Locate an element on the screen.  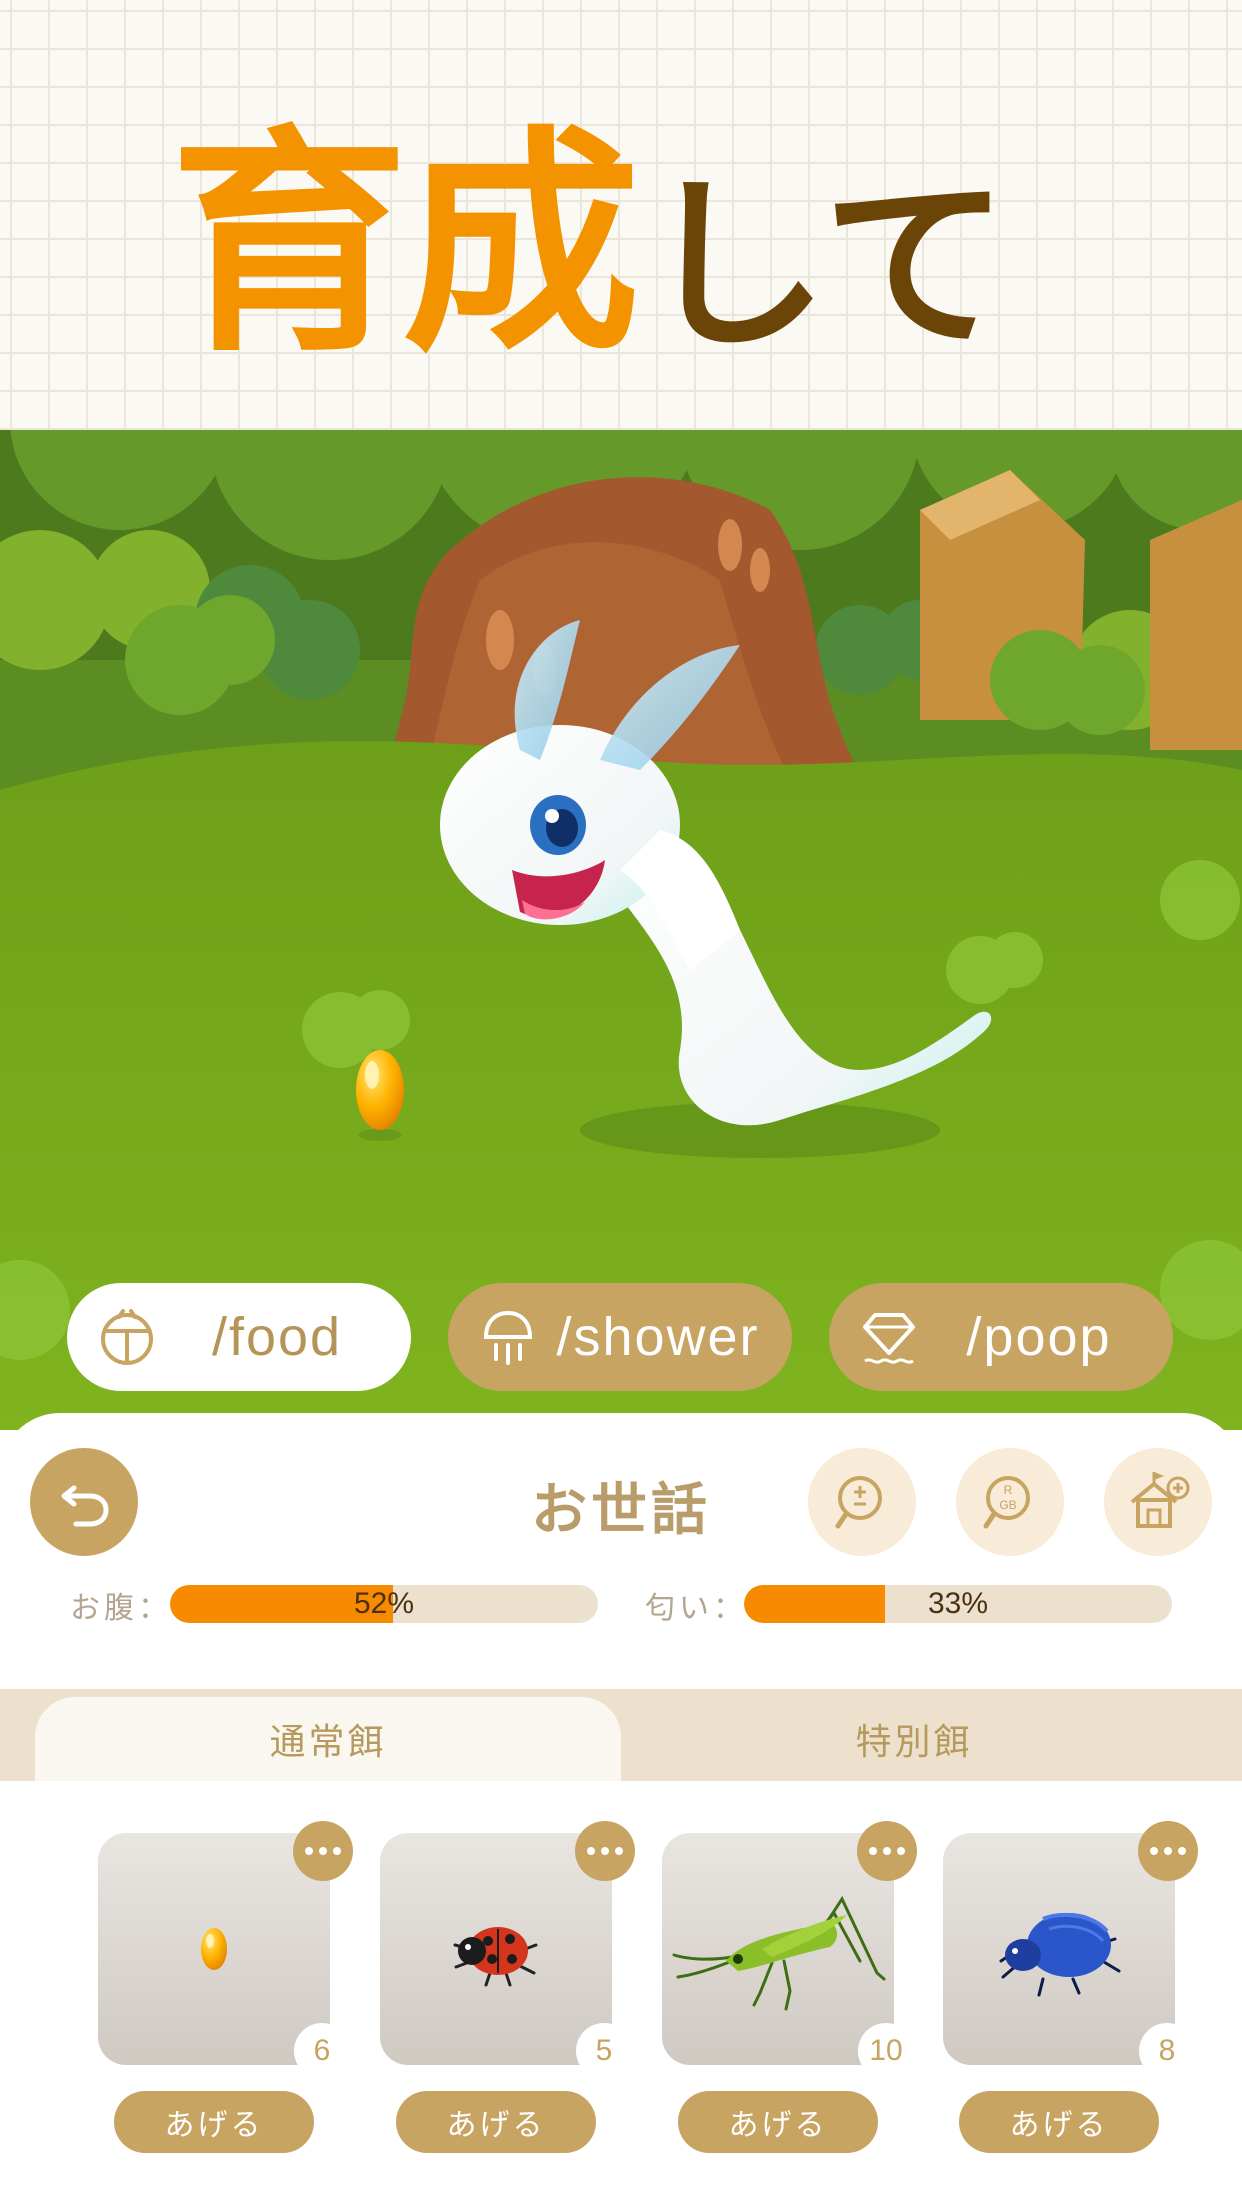
food-icon is located at coordinates (127, 1337).